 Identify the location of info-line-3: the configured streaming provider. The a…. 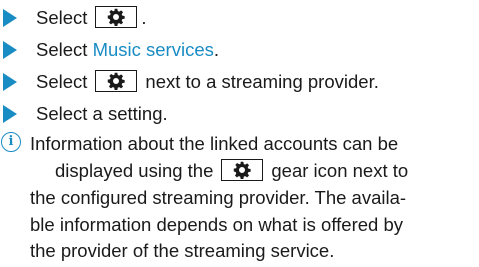
(218, 198).